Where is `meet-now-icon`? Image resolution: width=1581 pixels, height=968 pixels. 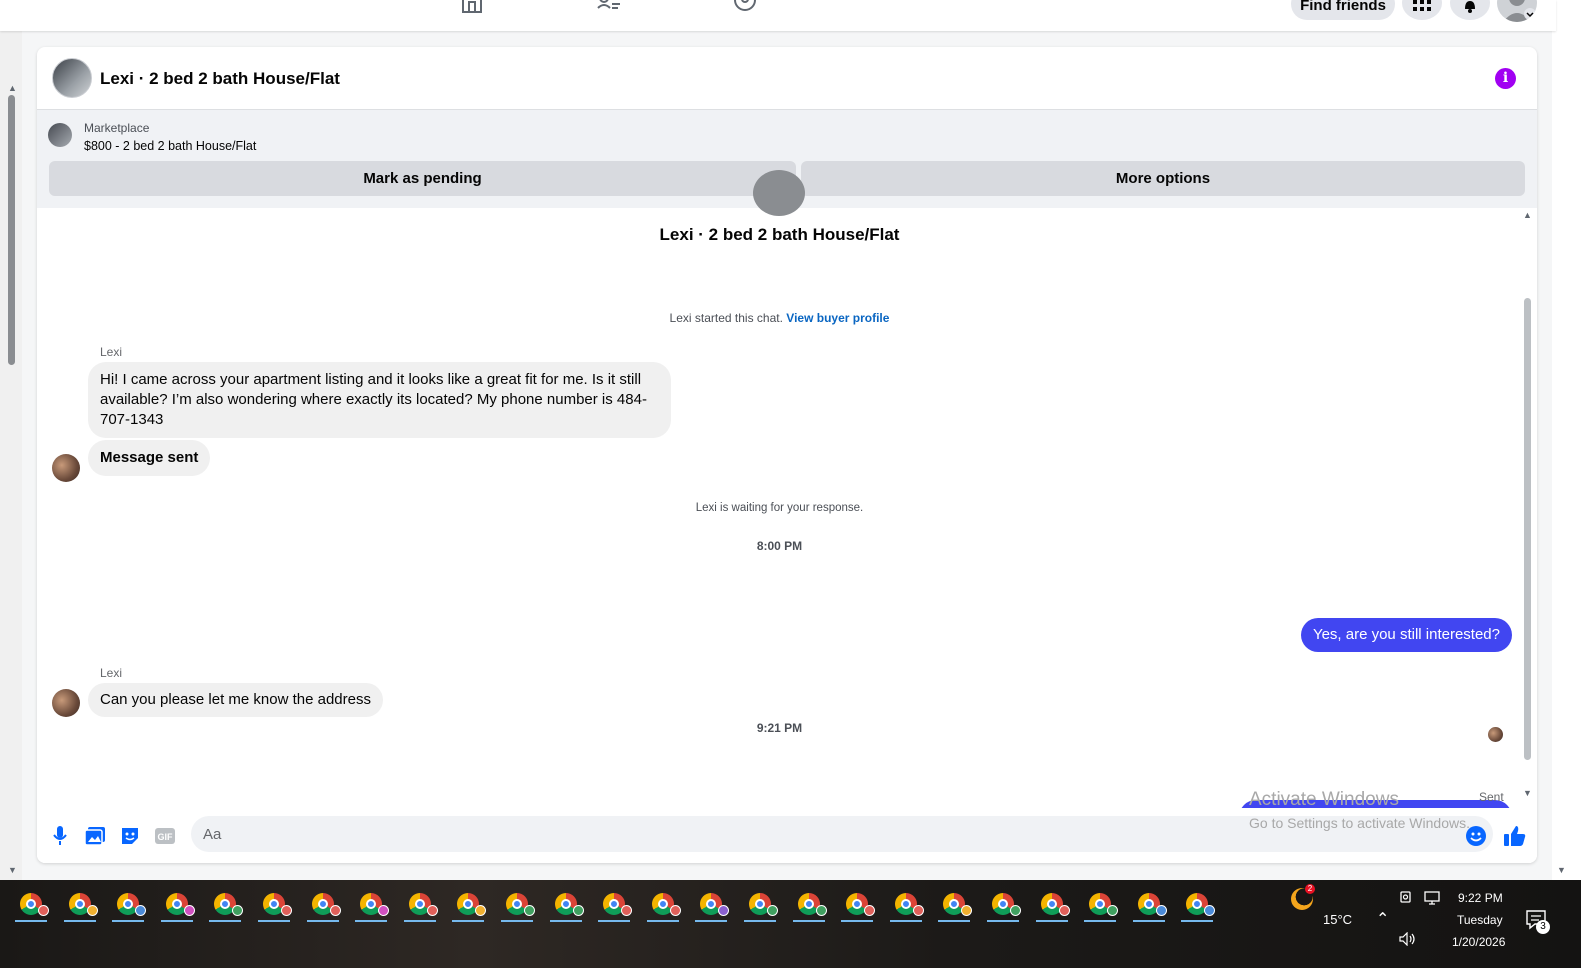
meet-now-icon is located at coordinates (1407, 898).